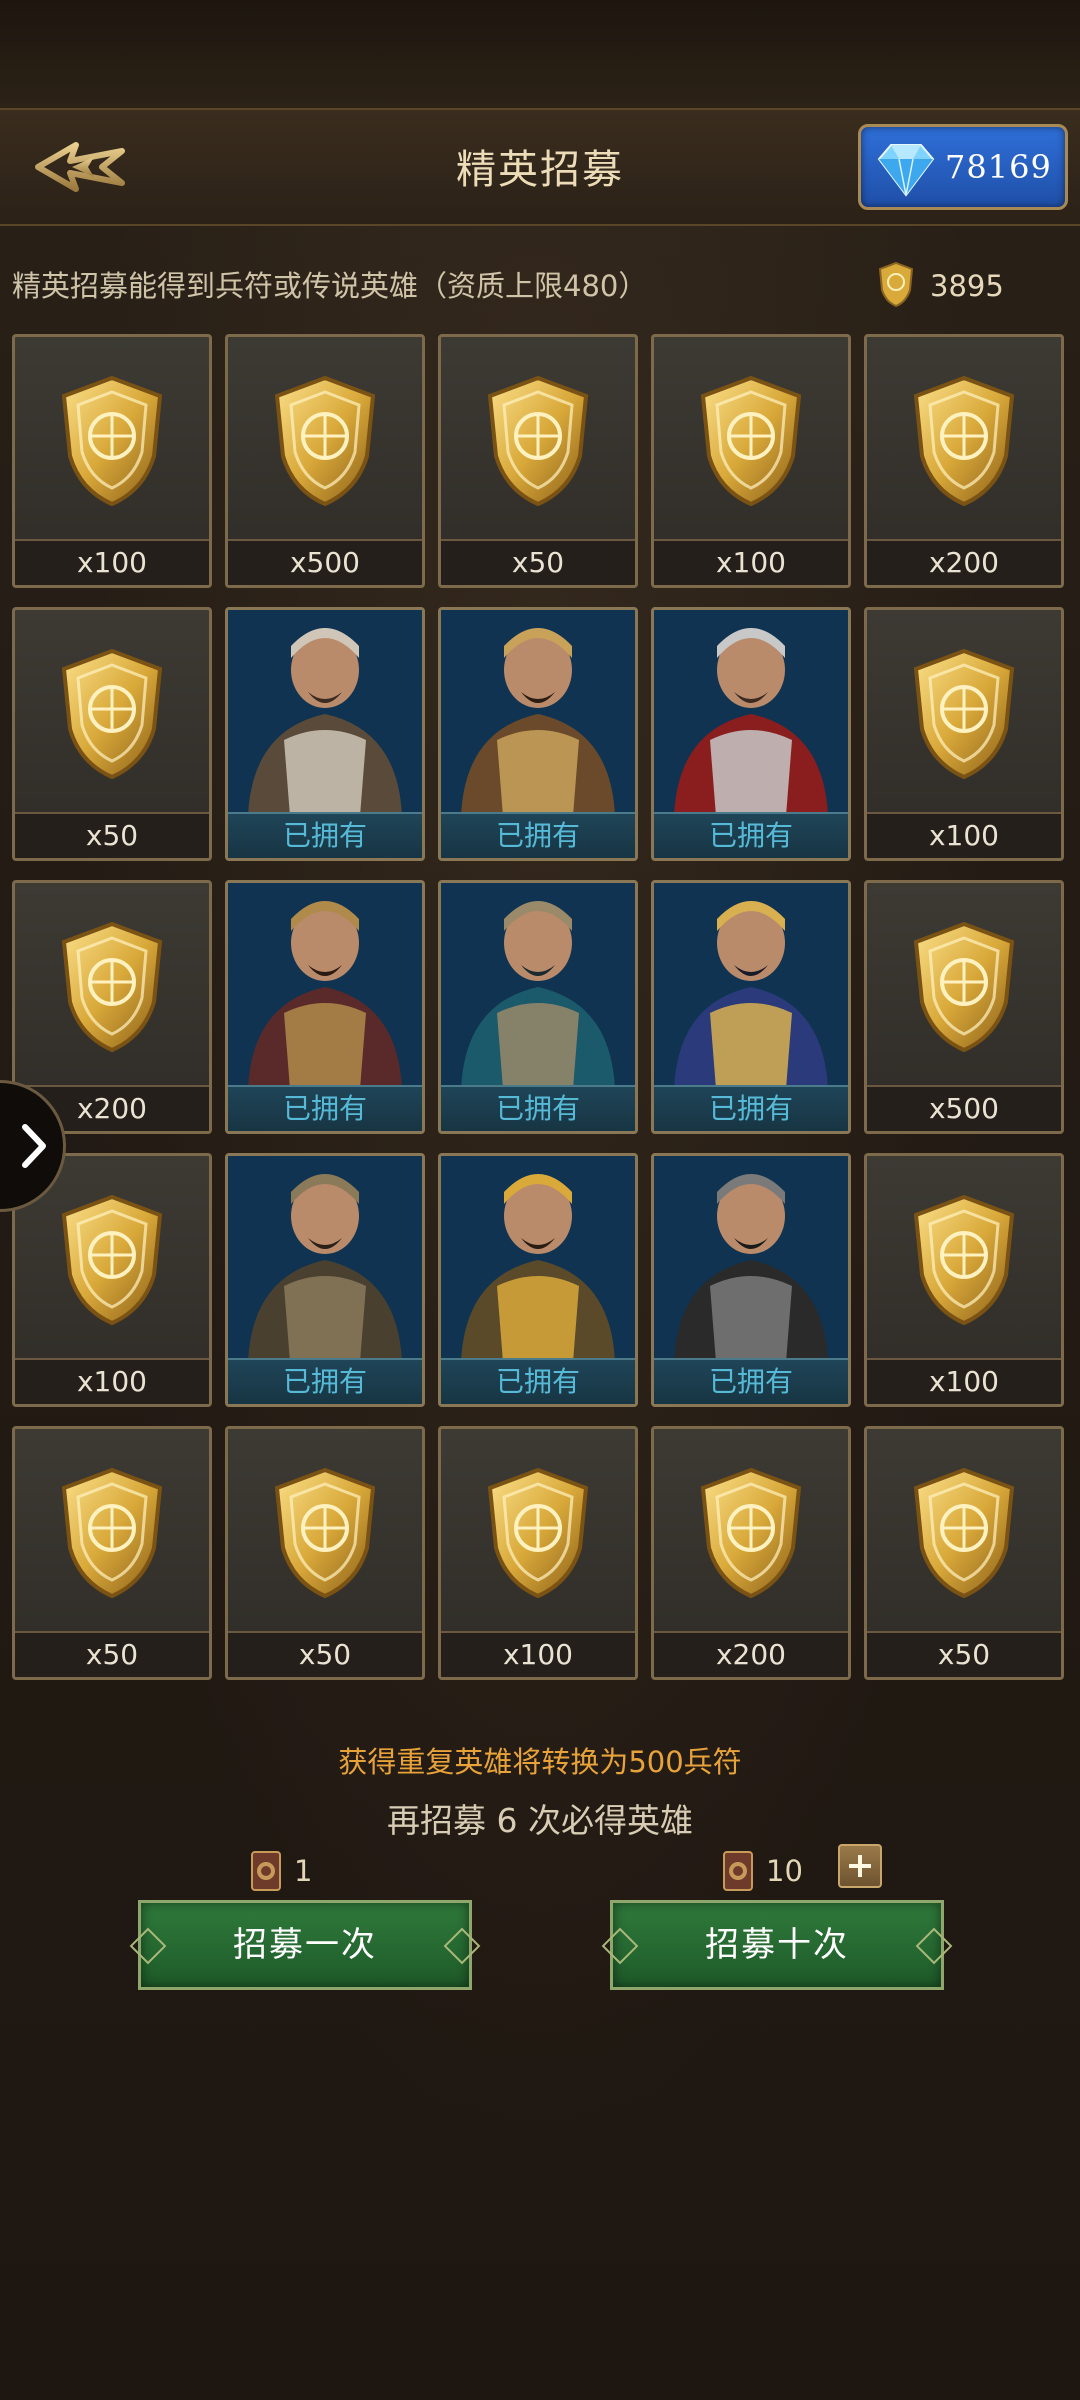 The width and height of the screenshot is (1080, 2400). I want to click on recruit-once-label: 招募一次, so click(305, 1945).